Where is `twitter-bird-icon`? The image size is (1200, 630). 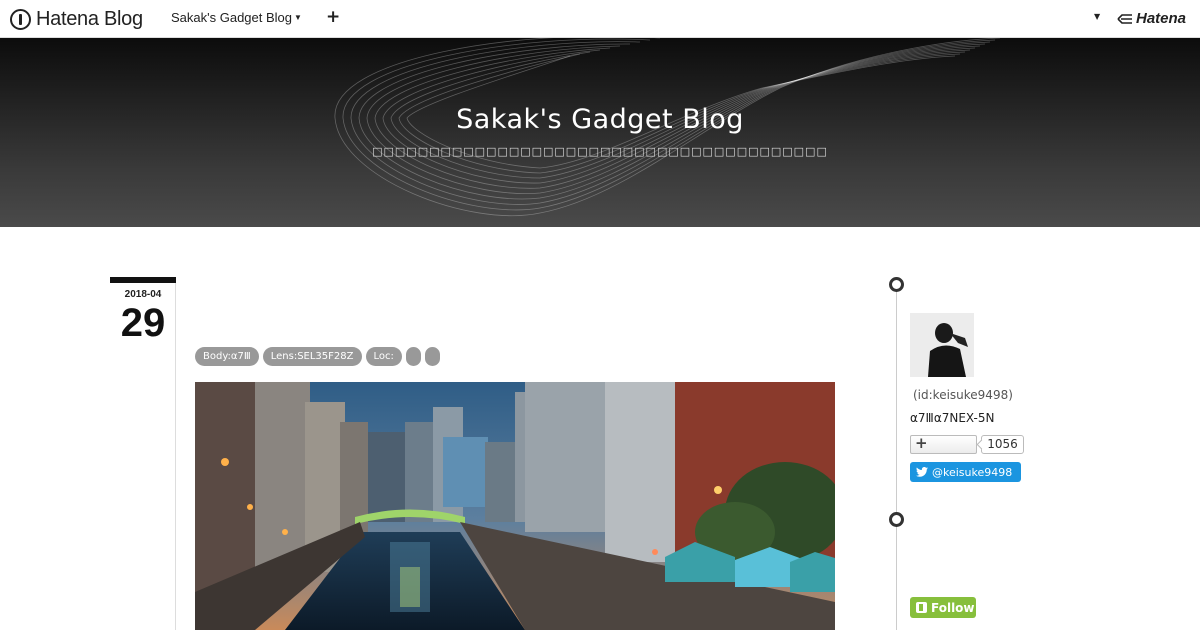
twitter-bird-icon is located at coordinates (922, 472).